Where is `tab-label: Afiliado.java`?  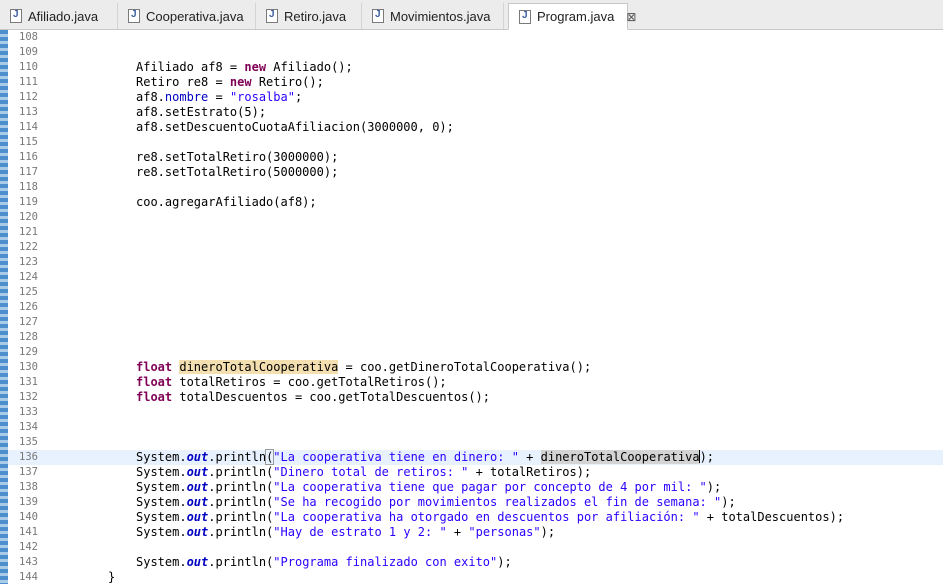
tab-label: Afiliado.java is located at coordinates (63, 16).